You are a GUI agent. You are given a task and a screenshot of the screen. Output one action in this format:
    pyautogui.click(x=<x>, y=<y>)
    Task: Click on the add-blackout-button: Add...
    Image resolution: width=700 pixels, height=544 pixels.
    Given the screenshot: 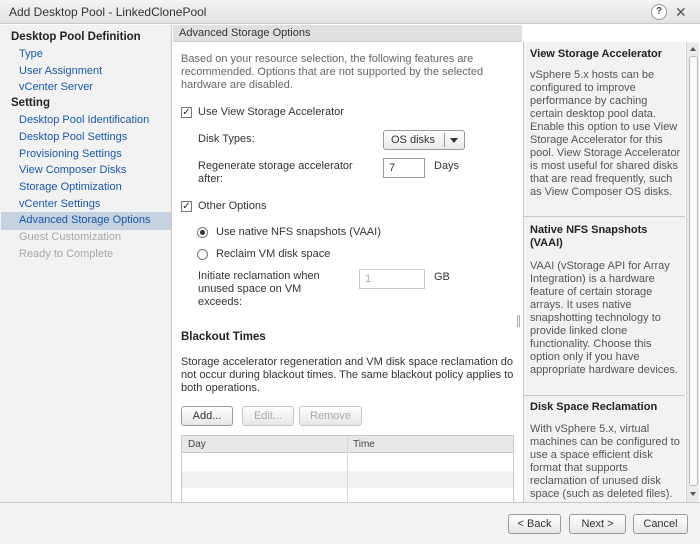 What is the action you would take?
    pyautogui.click(x=207, y=416)
    